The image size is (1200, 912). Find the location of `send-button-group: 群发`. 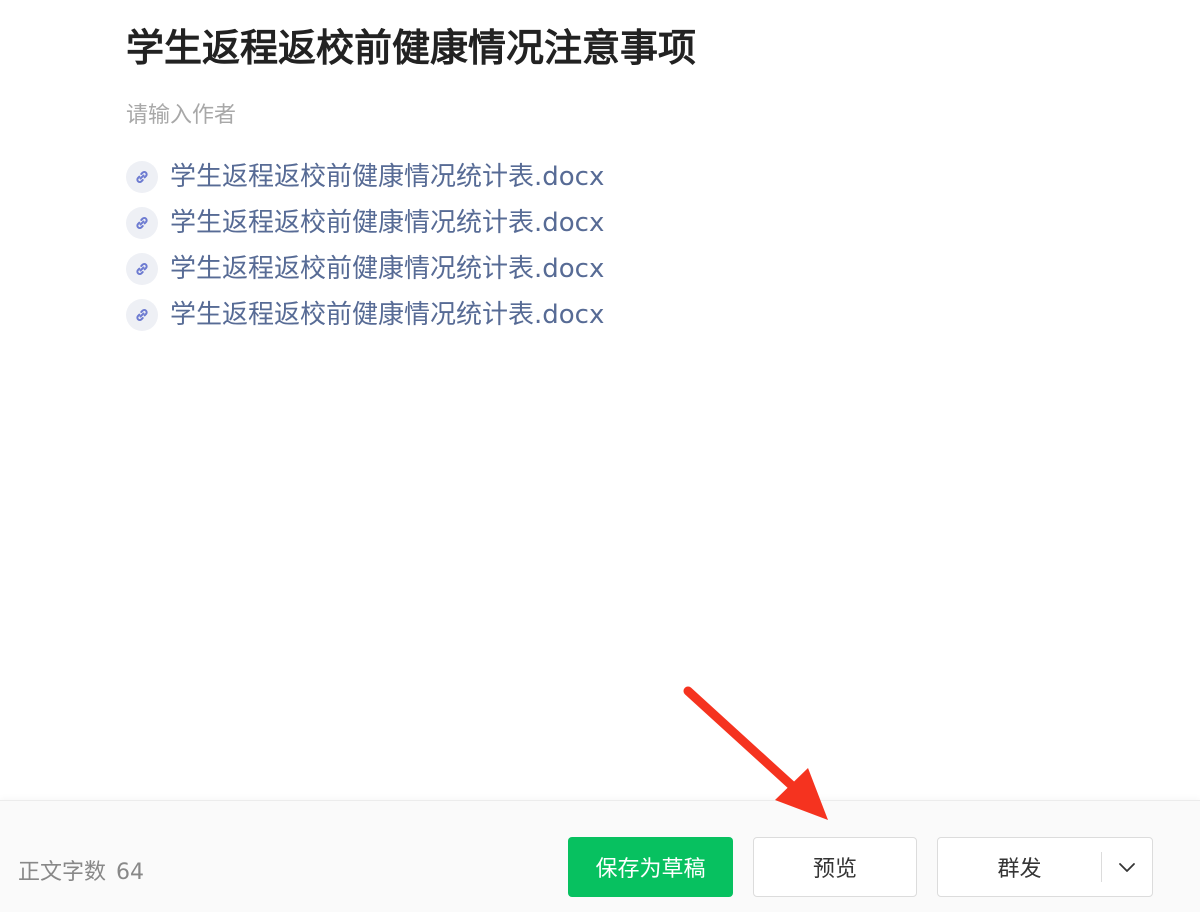

send-button-group: 群发 is located at coordinates (1045, 867).